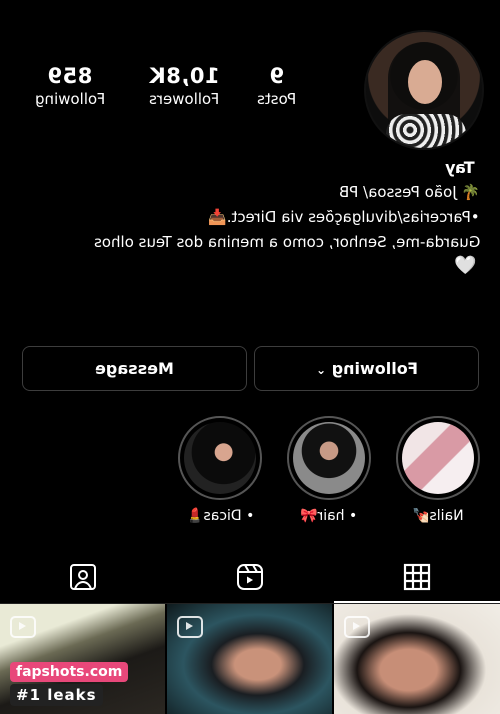 Image resolution: width=500 pixels, height=714 pixels. I want to click on grid-icon, so click(417, 577).